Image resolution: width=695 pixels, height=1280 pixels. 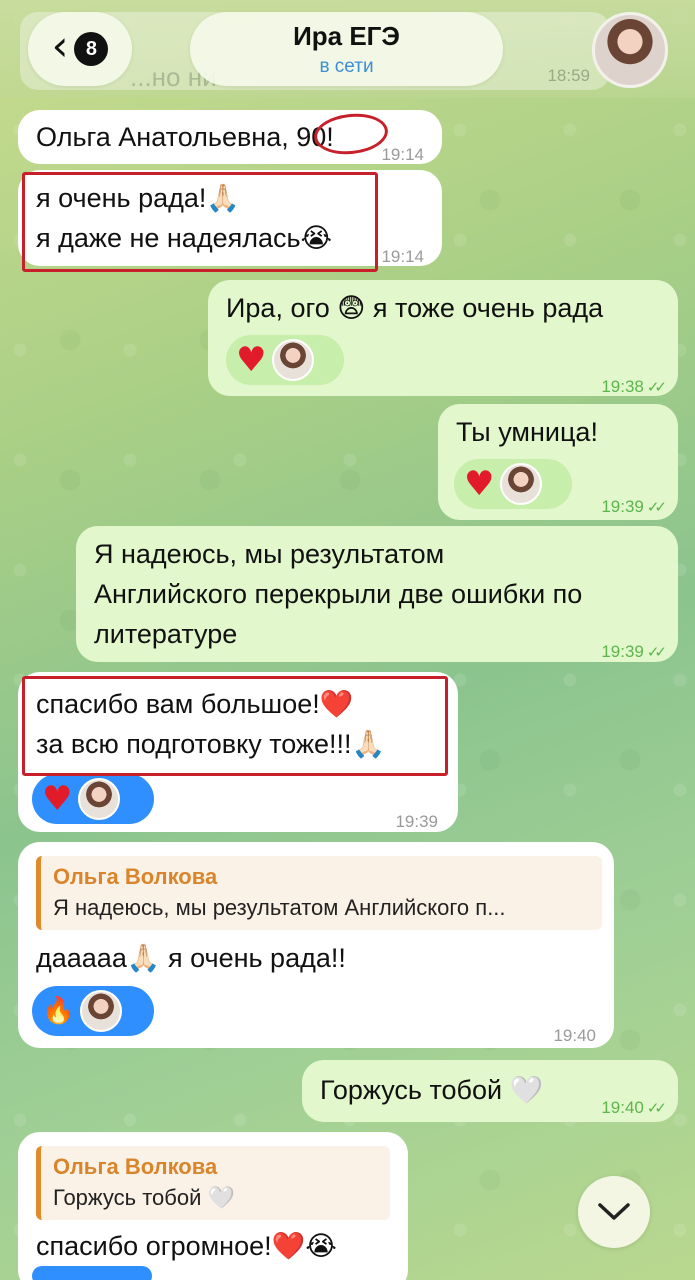 I want to click on message-time: 19:40, so click(x=574, y=1035).